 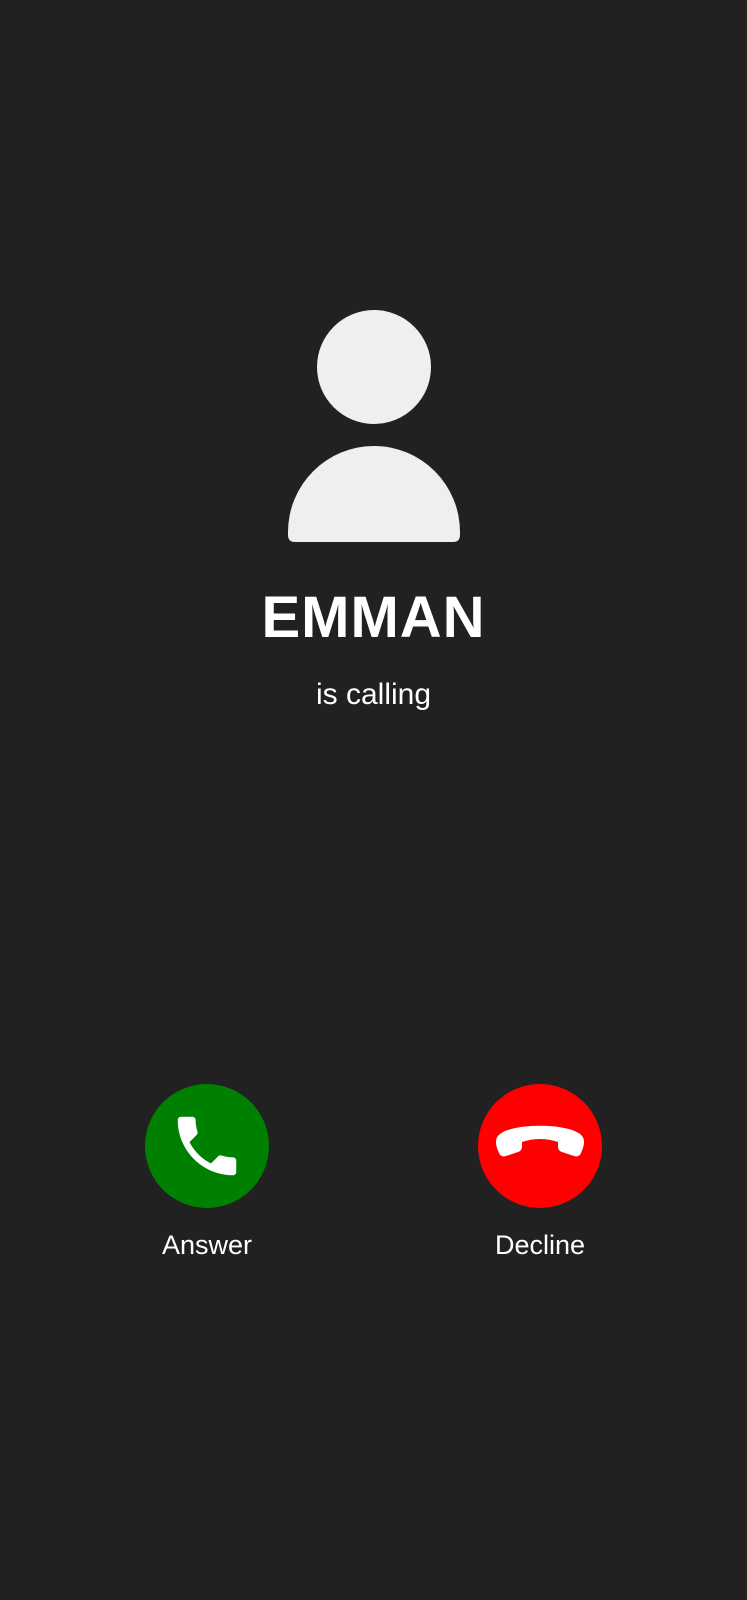 What do you see at coordinates (540, 1245) in the screenshot?
I see `decline-label: Decline` at bounding box center [540, 1245].